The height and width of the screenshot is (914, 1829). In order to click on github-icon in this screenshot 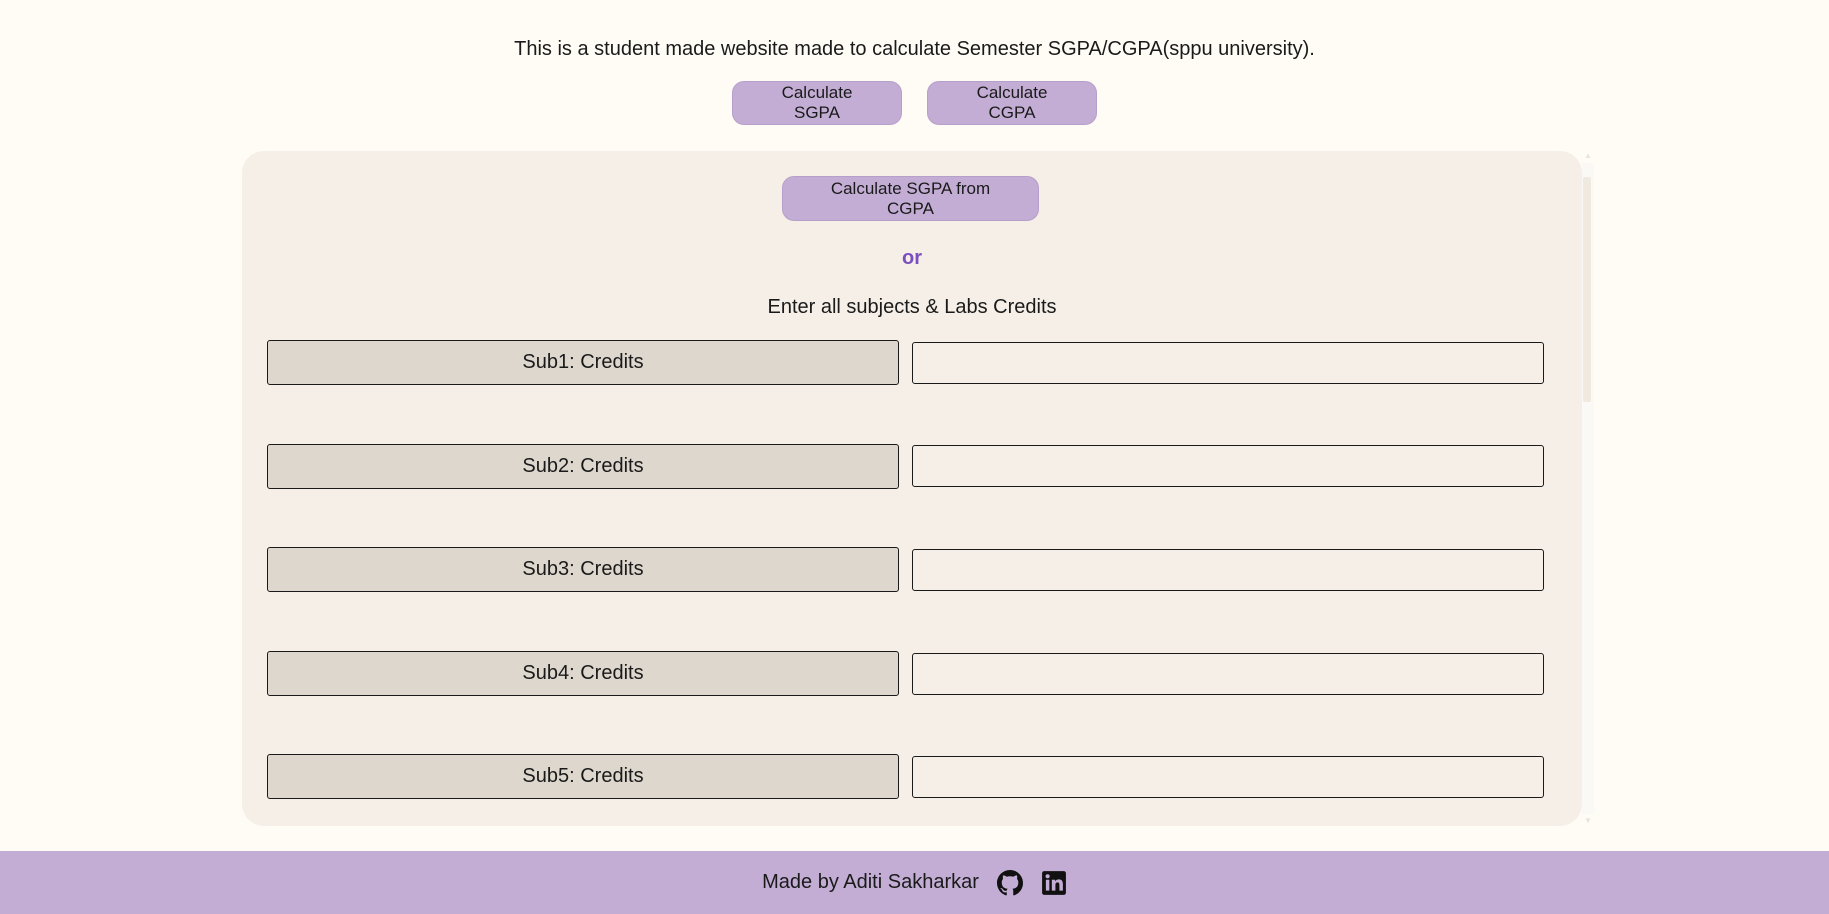, I will do `click(1009, 882)`.